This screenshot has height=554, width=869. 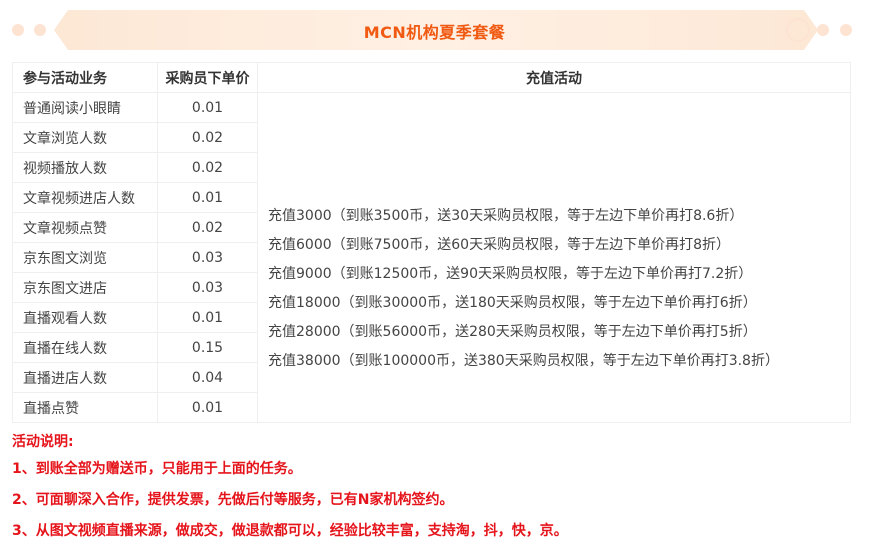 I want to click on business-cell: 普通阅读小眼睛, so click(x=85, y=107).